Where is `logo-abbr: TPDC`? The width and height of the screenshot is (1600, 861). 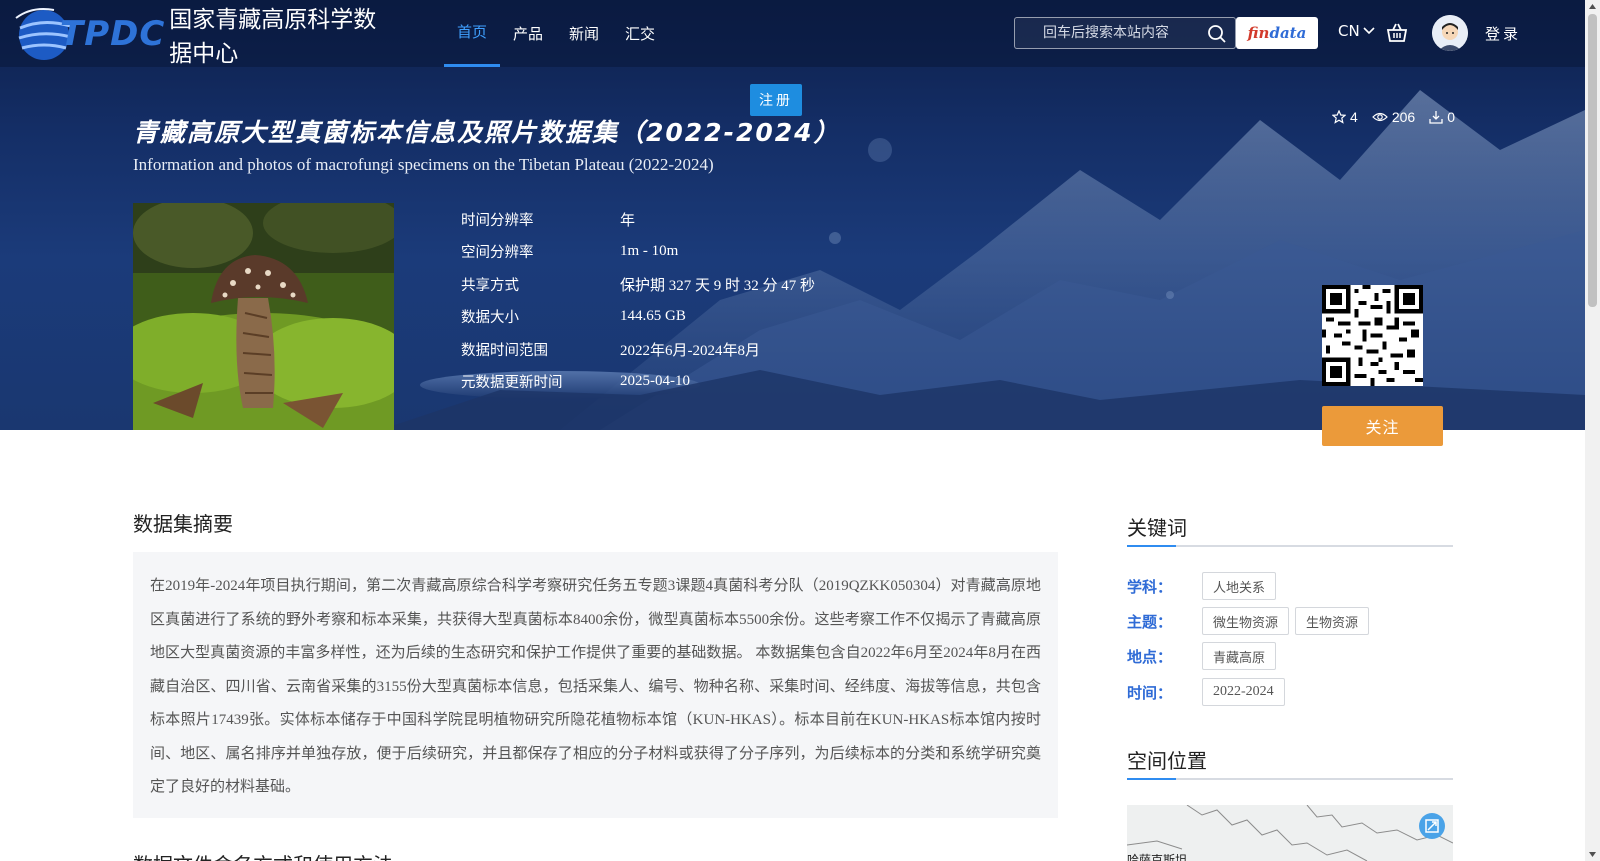
logo-abbr: TPDC is located at coordinates (113, 34).